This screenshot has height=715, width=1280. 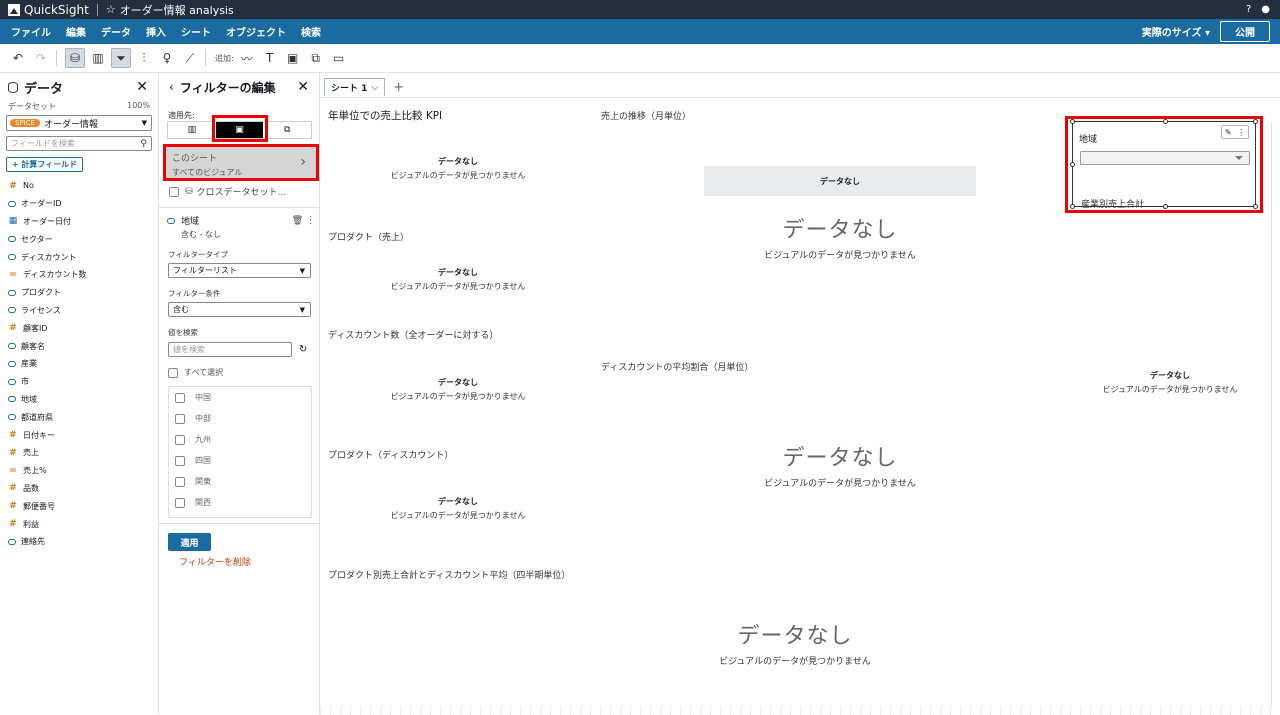 I want to click on region-dropdown, so click(x=1165, y=158).